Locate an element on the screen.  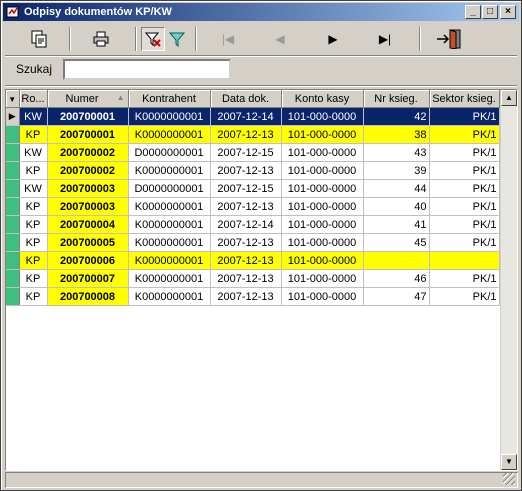
cell-data: 2007-12-15 is located at coordinates (246, 188).